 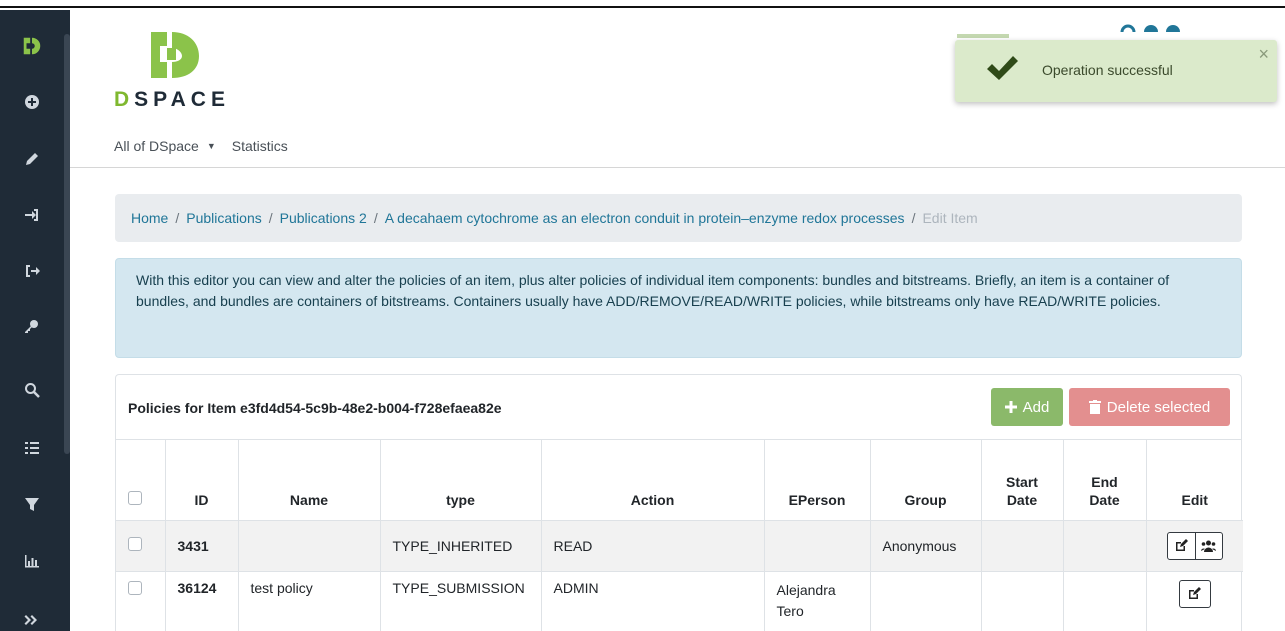 I want to click on trash-icon, so click(x=1094, y=407).